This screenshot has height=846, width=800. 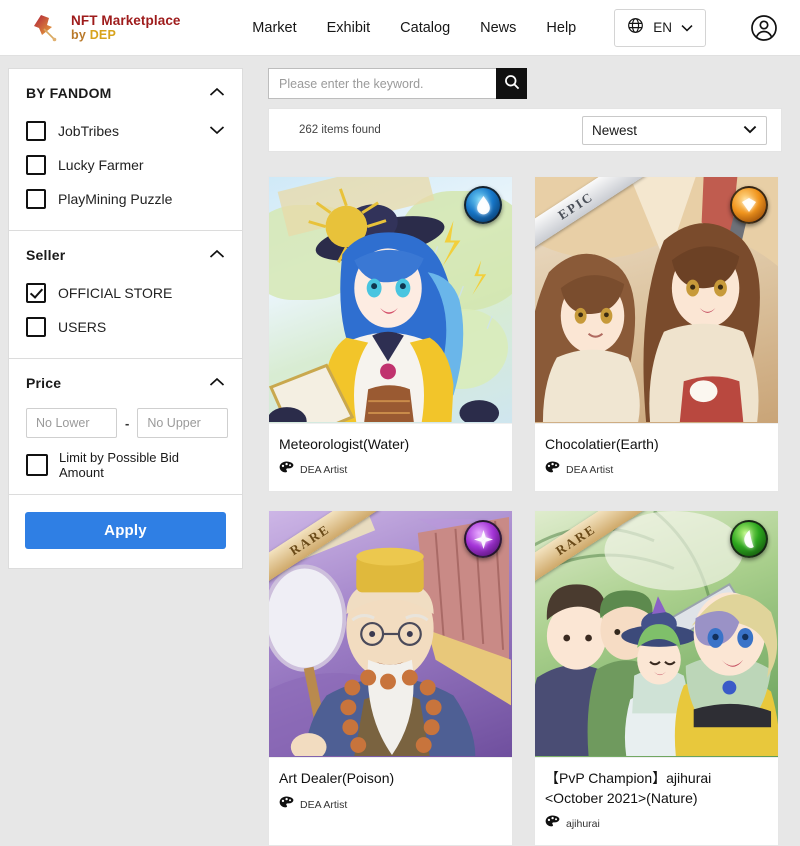 What do you see at coordinates (44, 383) in the screenshot?
I see `filter-section-price-title: Price` at bounding box center [44, 383].